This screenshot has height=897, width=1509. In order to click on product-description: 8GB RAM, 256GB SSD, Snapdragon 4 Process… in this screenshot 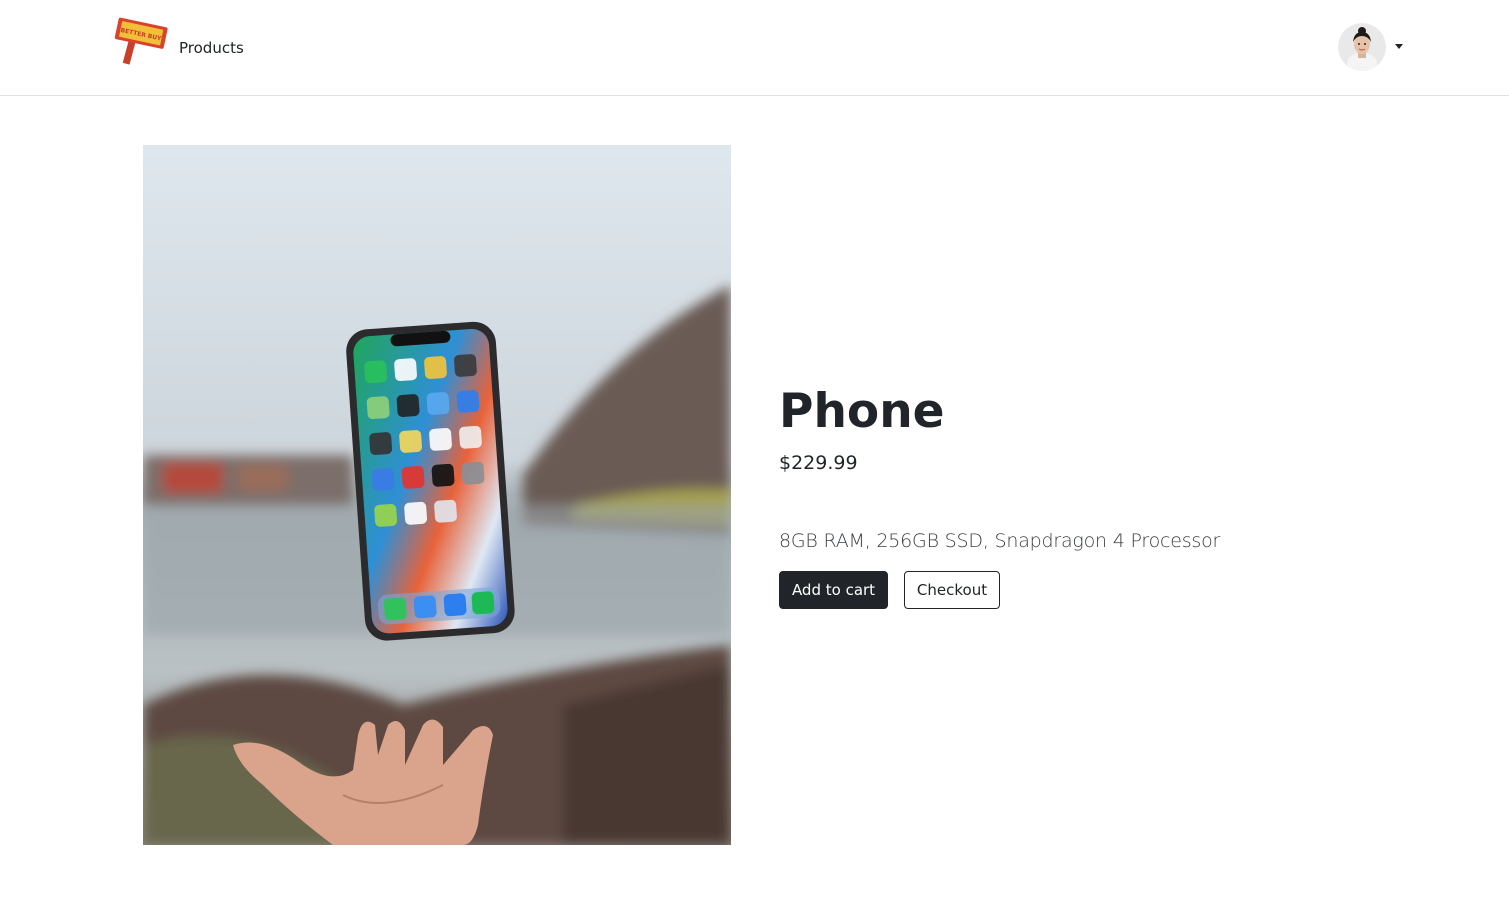, I will do `click(1000, 541)`.